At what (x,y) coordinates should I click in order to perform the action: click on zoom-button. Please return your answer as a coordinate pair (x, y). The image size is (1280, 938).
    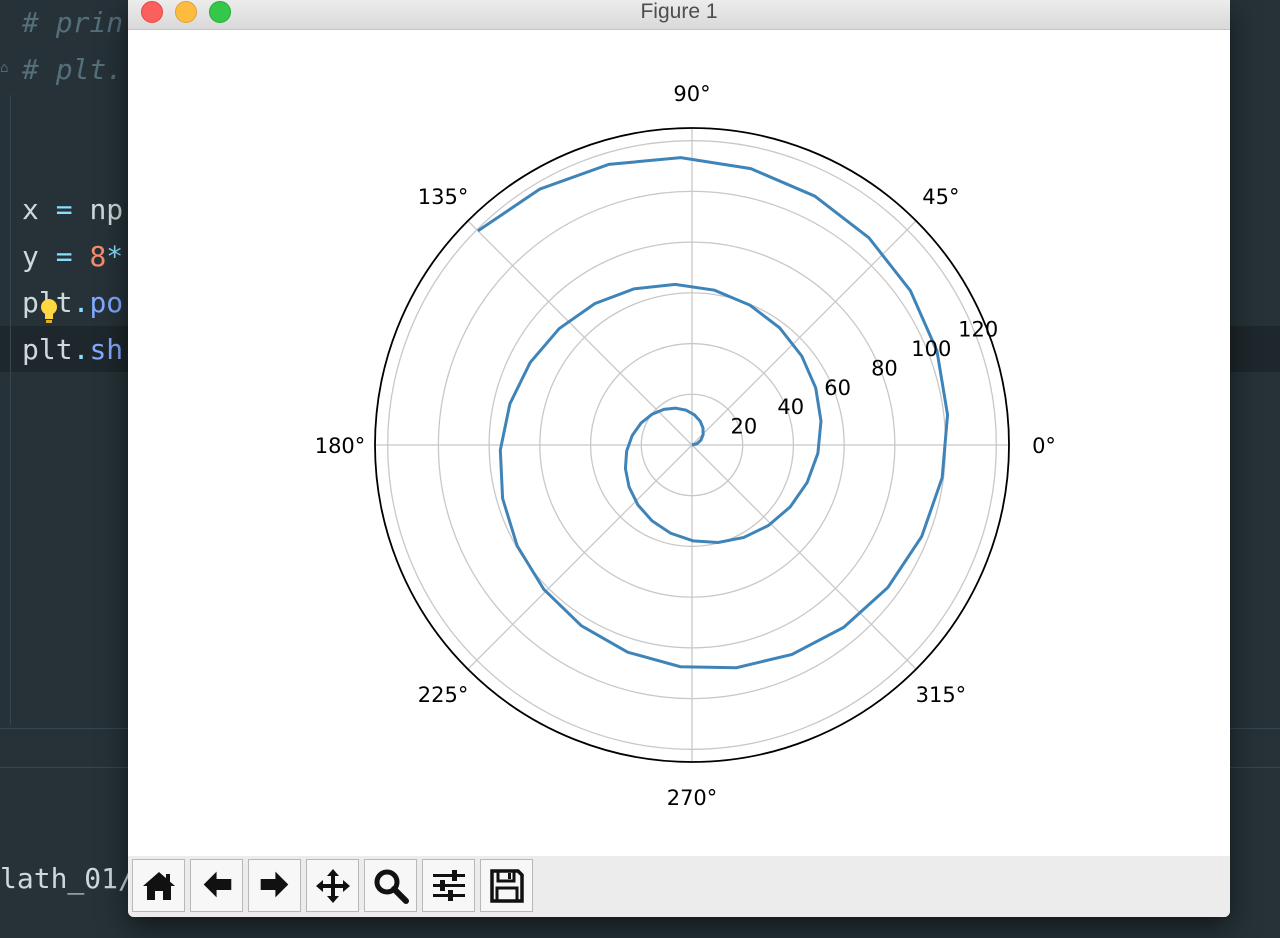
    Looking at the image, I should click on (390, 885).